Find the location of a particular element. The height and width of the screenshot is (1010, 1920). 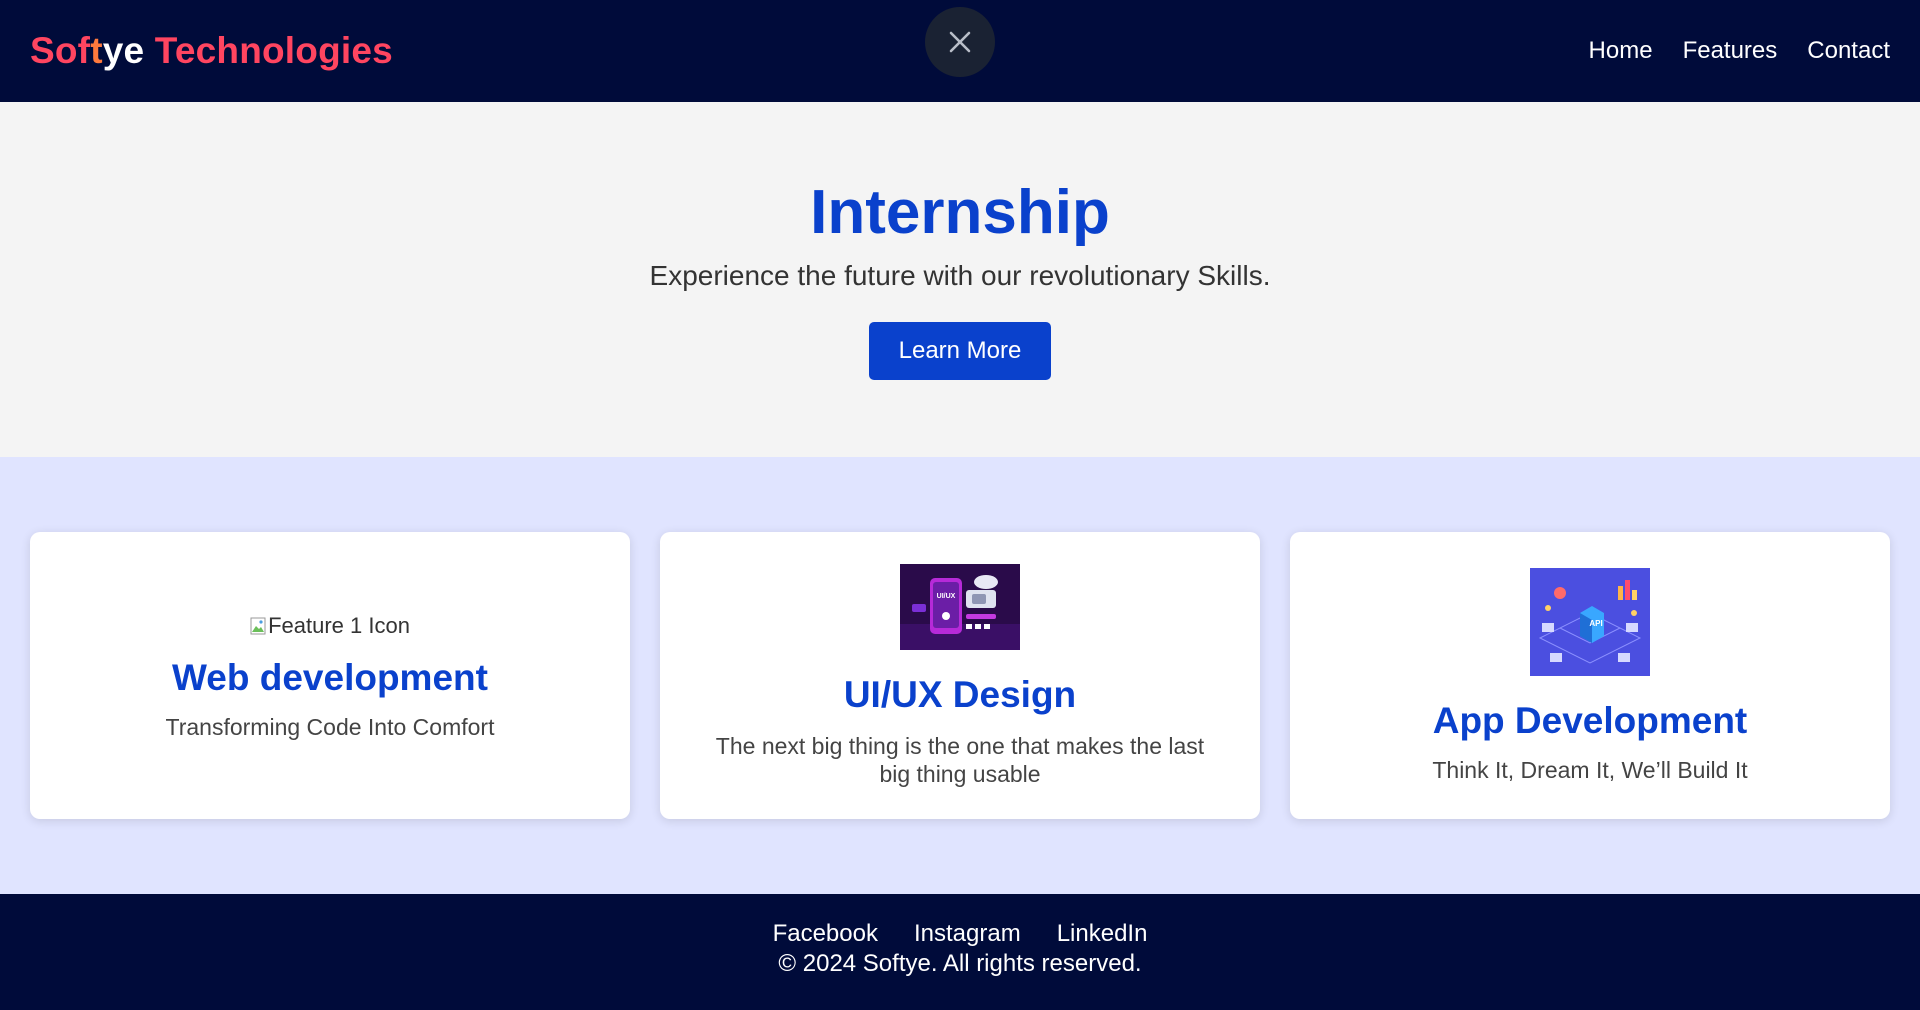

logo-part: Sof is located at coordinates (60, 50).